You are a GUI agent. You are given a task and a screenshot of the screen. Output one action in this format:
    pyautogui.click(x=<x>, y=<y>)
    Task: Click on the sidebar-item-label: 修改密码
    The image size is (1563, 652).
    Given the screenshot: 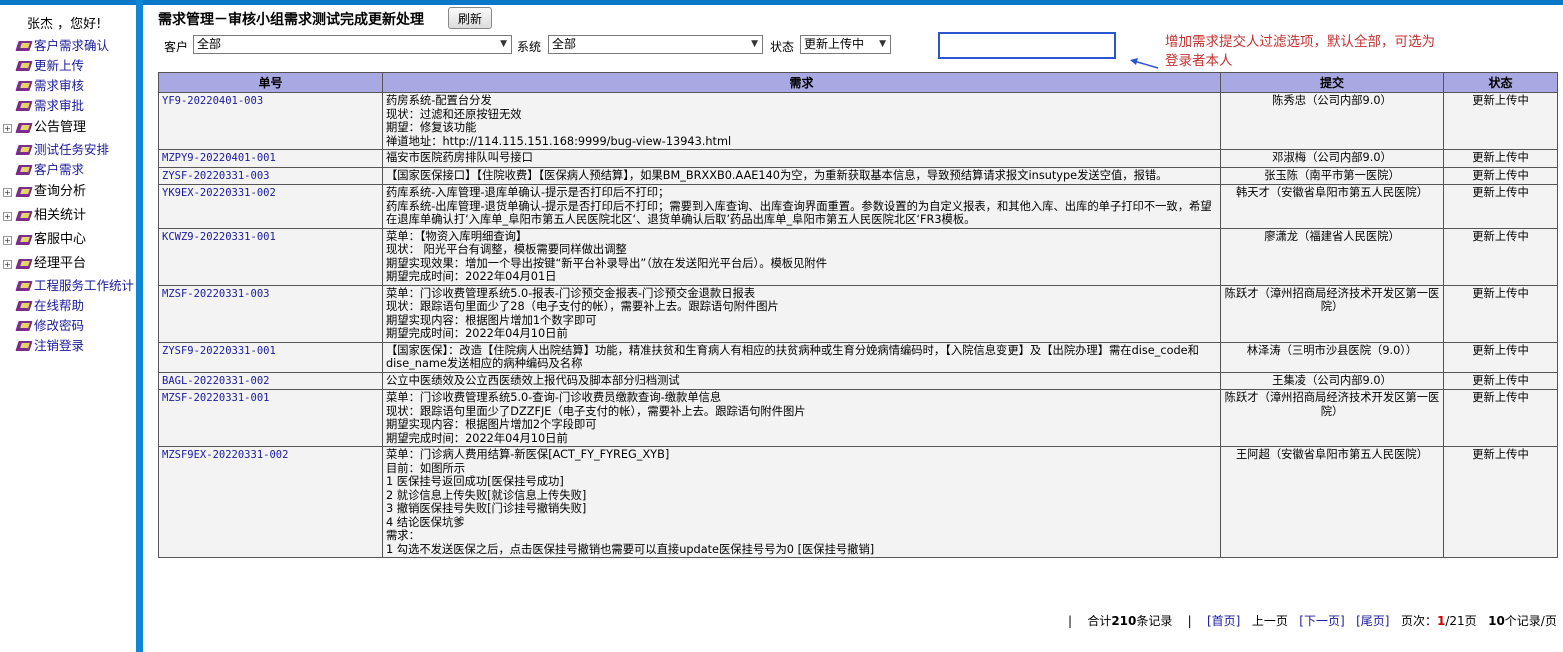 What is the action you would take?
    pyautogui.click(x=59, y=326)
    